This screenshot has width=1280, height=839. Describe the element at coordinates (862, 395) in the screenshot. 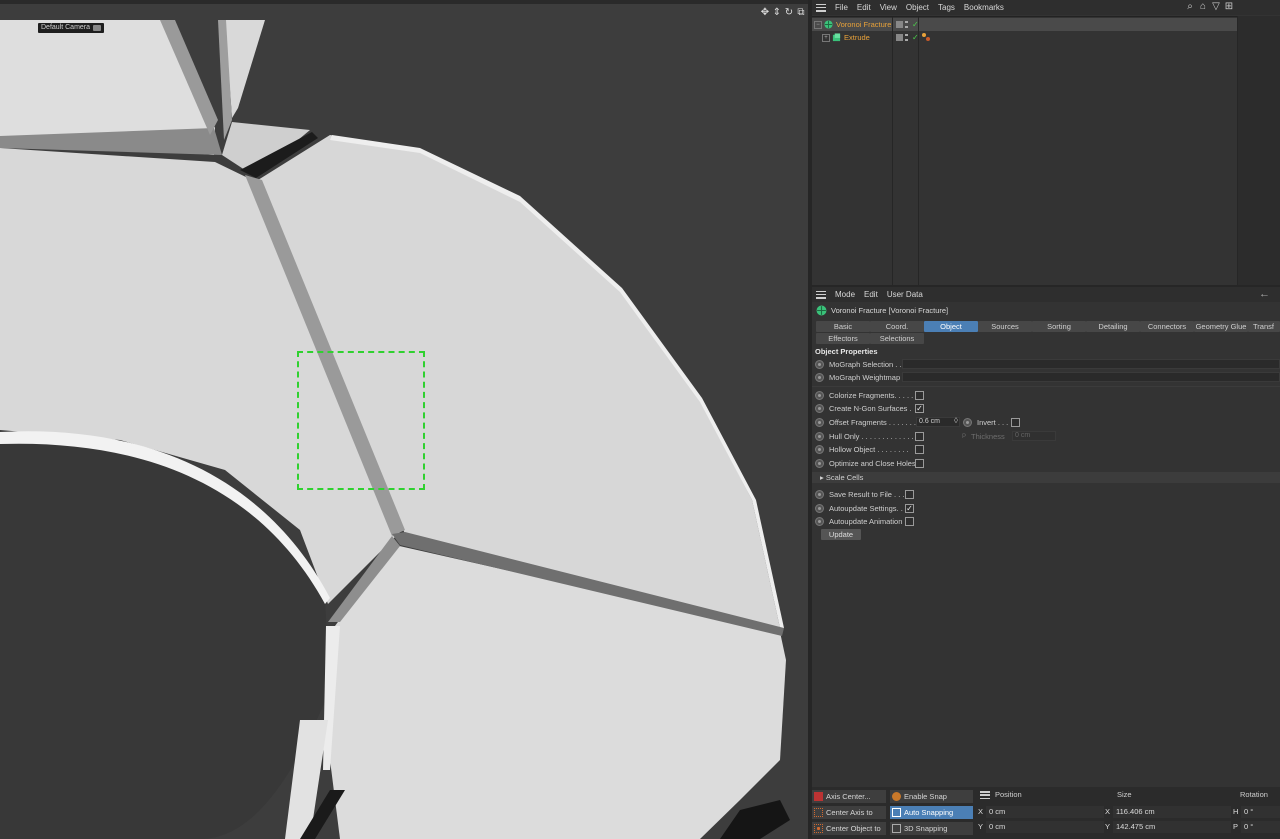

I see `prop-colorize-fragments: Colorize Fragments. . . . .` at that location.